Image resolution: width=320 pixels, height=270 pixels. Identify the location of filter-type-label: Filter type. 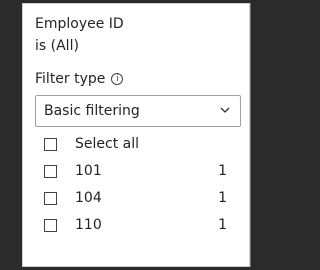
(70, 79).